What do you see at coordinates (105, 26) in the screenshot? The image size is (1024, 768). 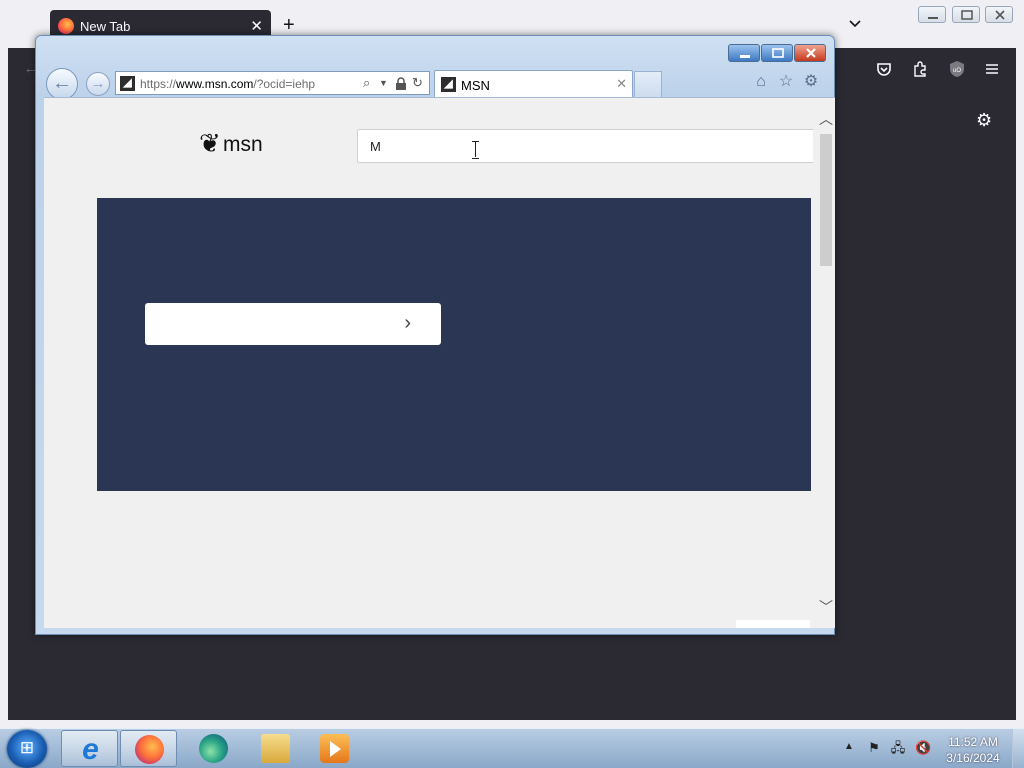 I see `firefox-tab-title: New Tab` at bounding box center [105, 26].